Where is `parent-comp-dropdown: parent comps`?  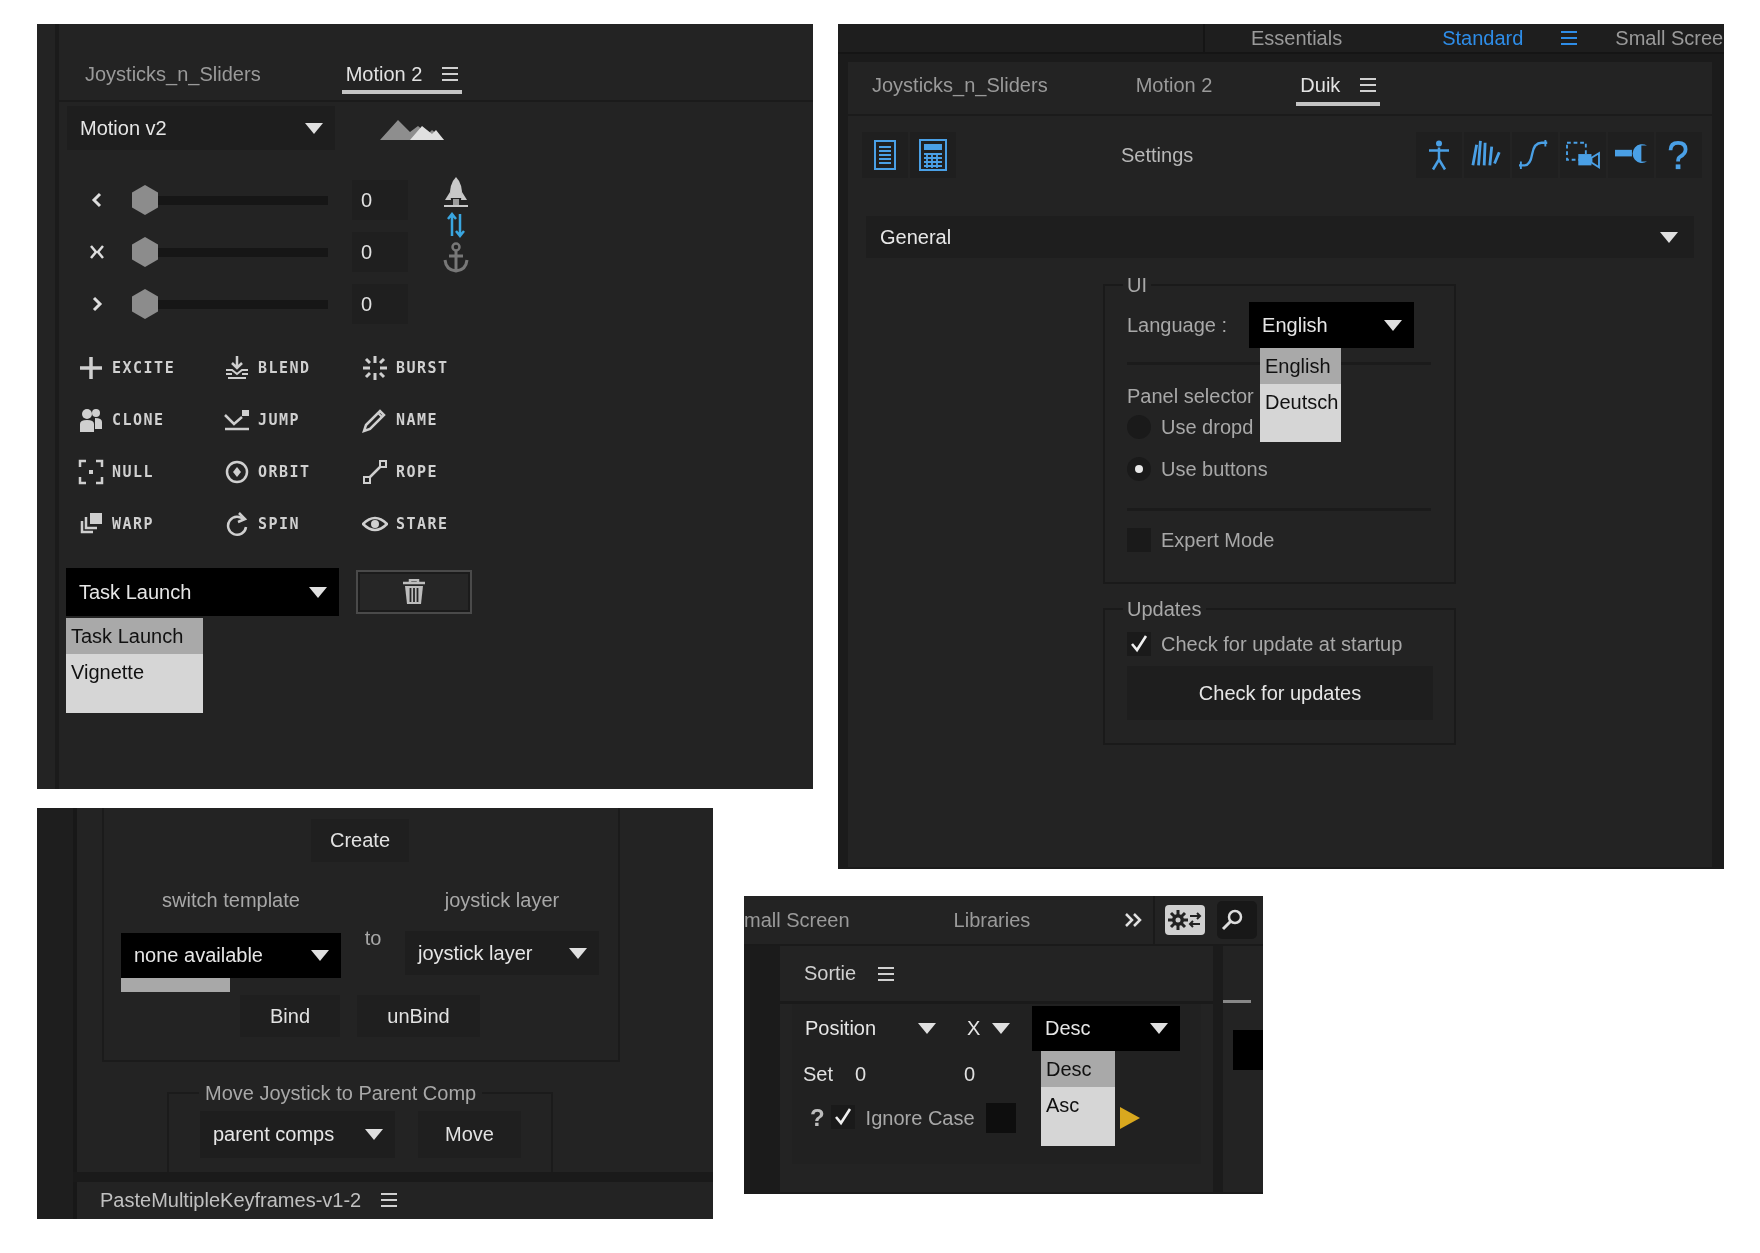 parent-comp-dropdown: parent comps is located at coordinates (297, 1134).